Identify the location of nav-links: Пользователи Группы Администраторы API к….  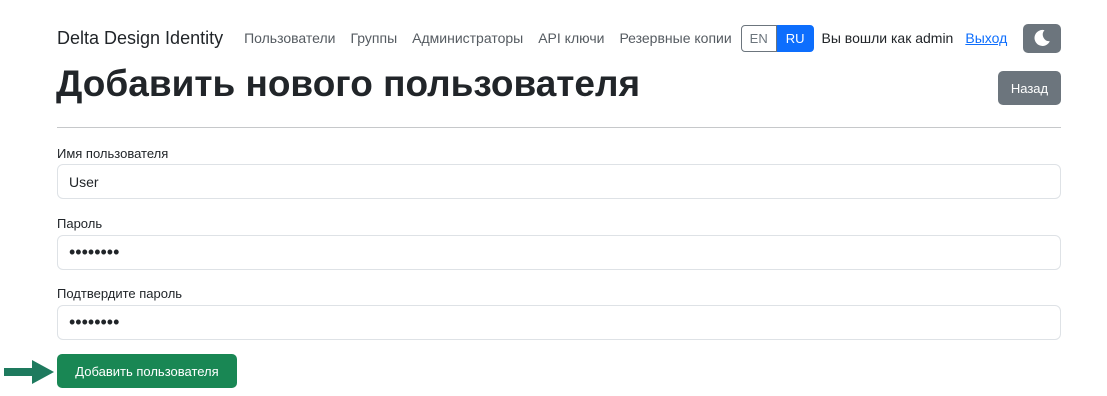
(495, 38).